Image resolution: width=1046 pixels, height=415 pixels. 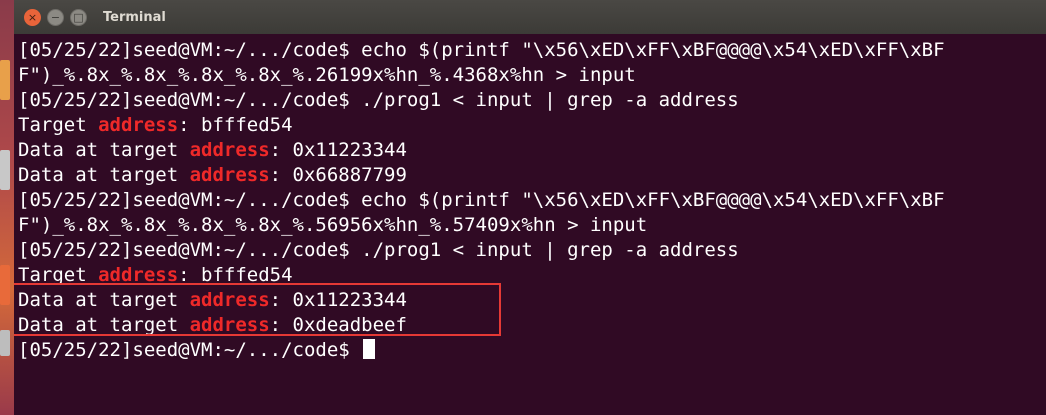 I want to click on output-text: Target, so click(x=58, y=125).